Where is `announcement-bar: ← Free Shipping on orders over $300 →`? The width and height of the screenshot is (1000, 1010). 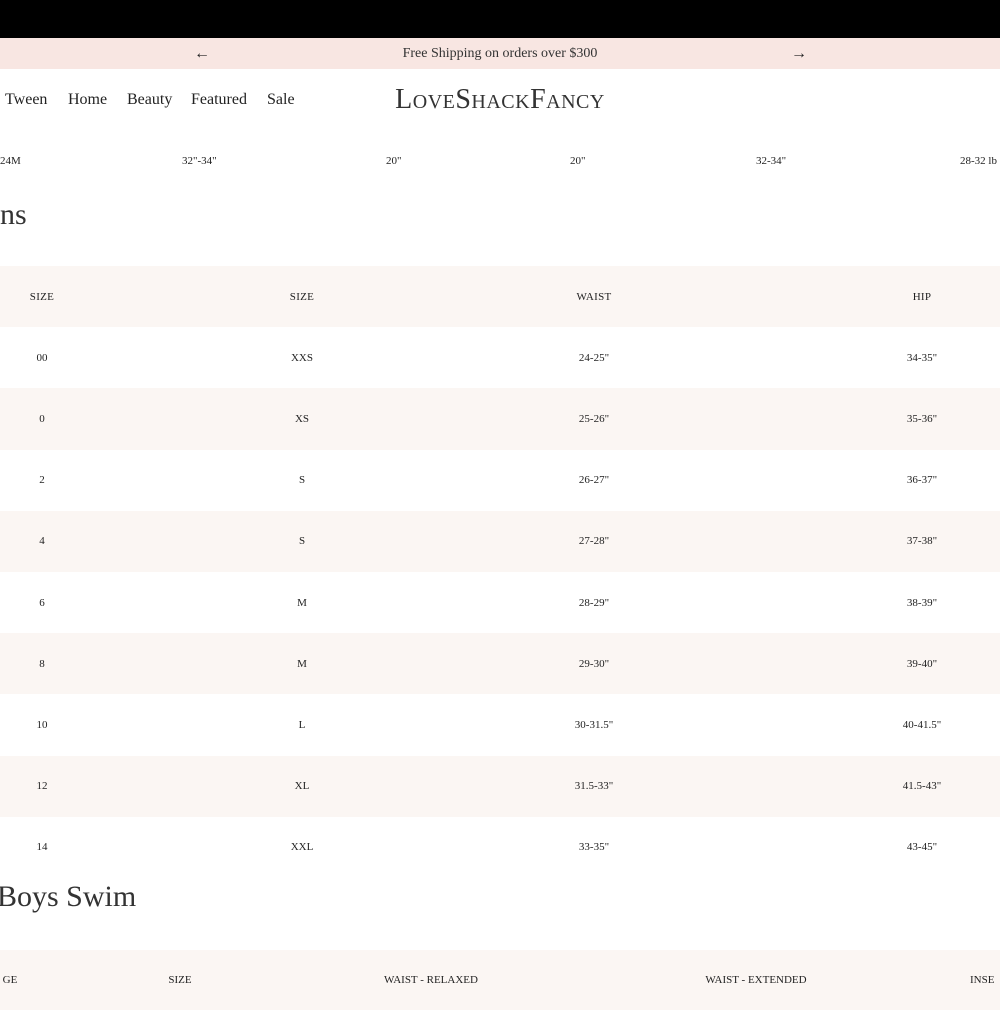 announcement-bar: ← Free Shipping on orders over $300 → is located at coordinates (500, 53).